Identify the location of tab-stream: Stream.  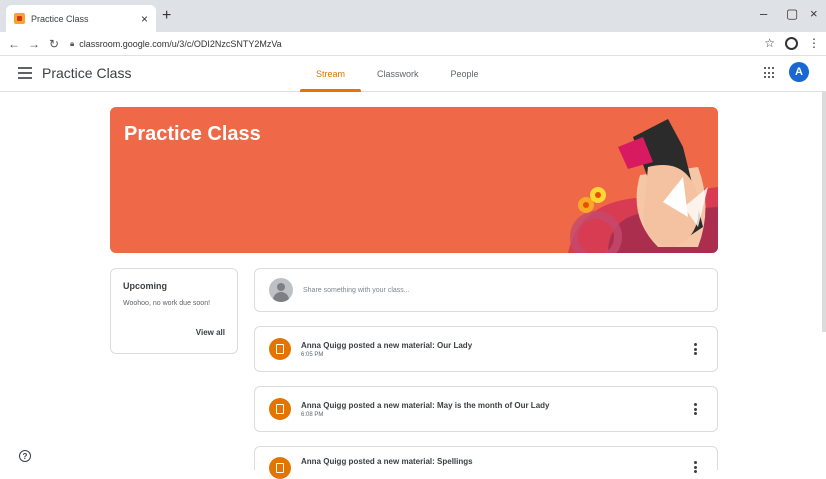
(331, 74).